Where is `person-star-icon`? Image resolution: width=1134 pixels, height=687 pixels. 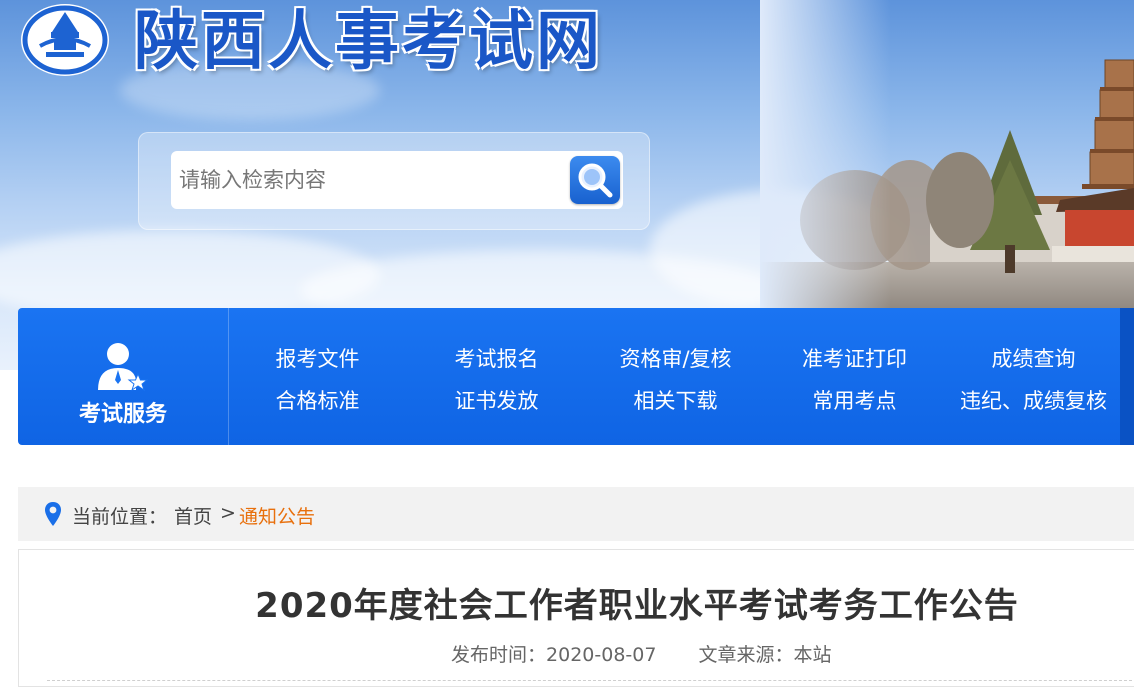 person-star-icon is located at coordinates (123, 367).